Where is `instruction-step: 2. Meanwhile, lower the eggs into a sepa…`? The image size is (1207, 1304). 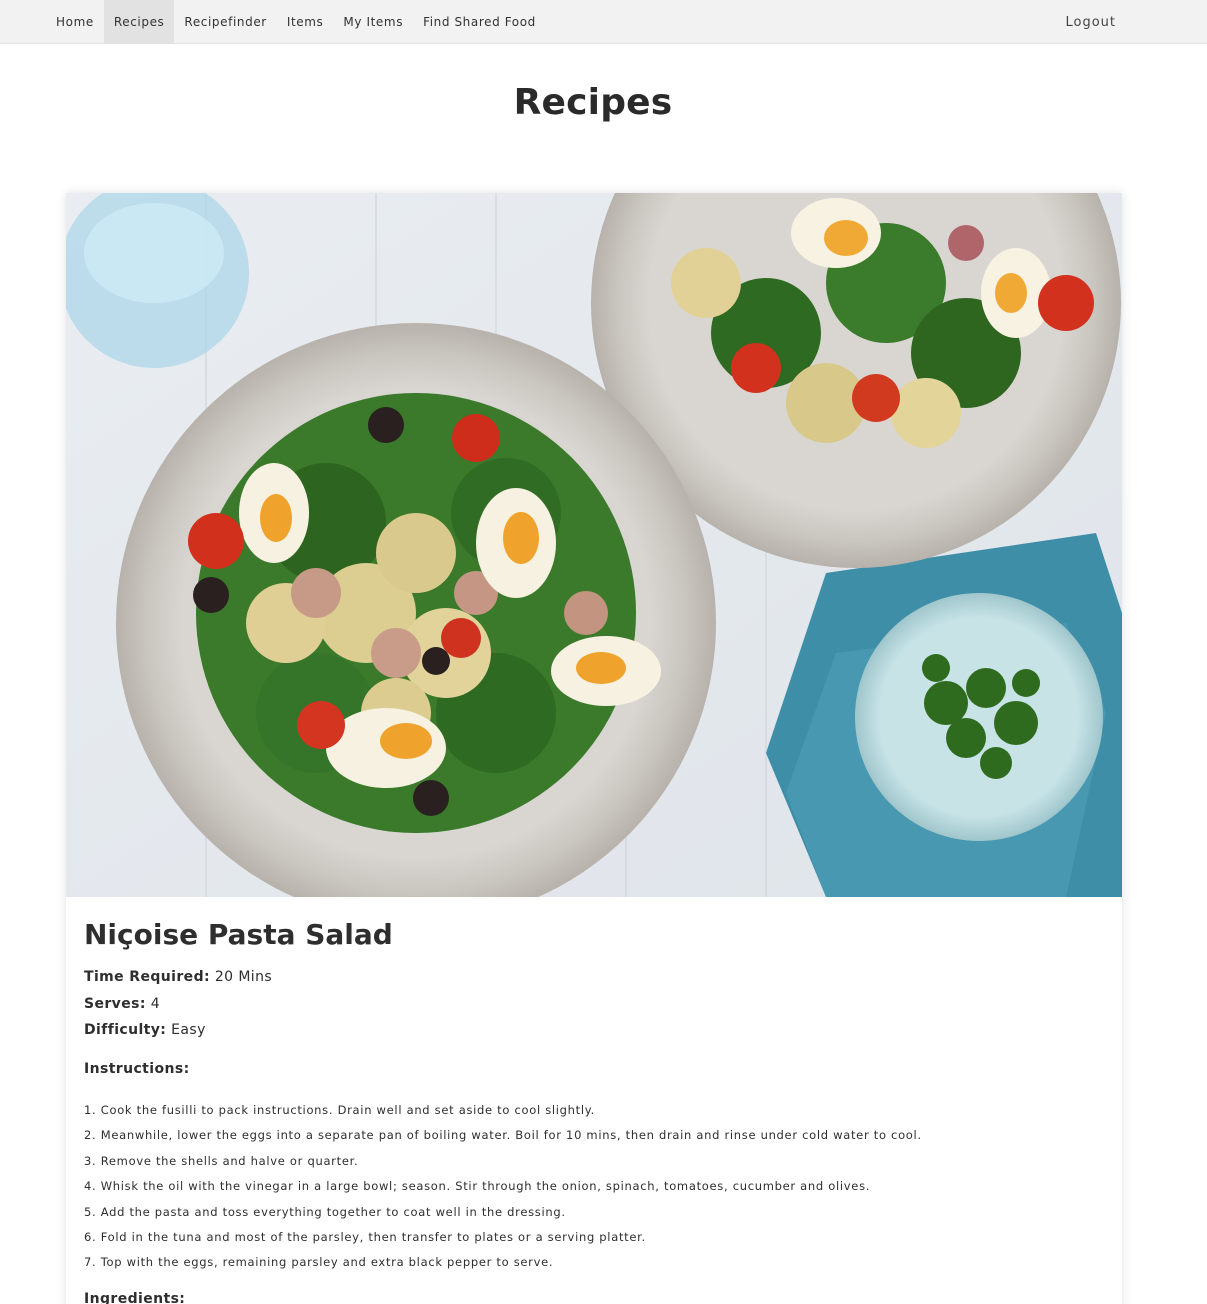
instruction-step: 2. Meanwhile, lower the eggs into a sepa… is located at coordinates (503, 1135).